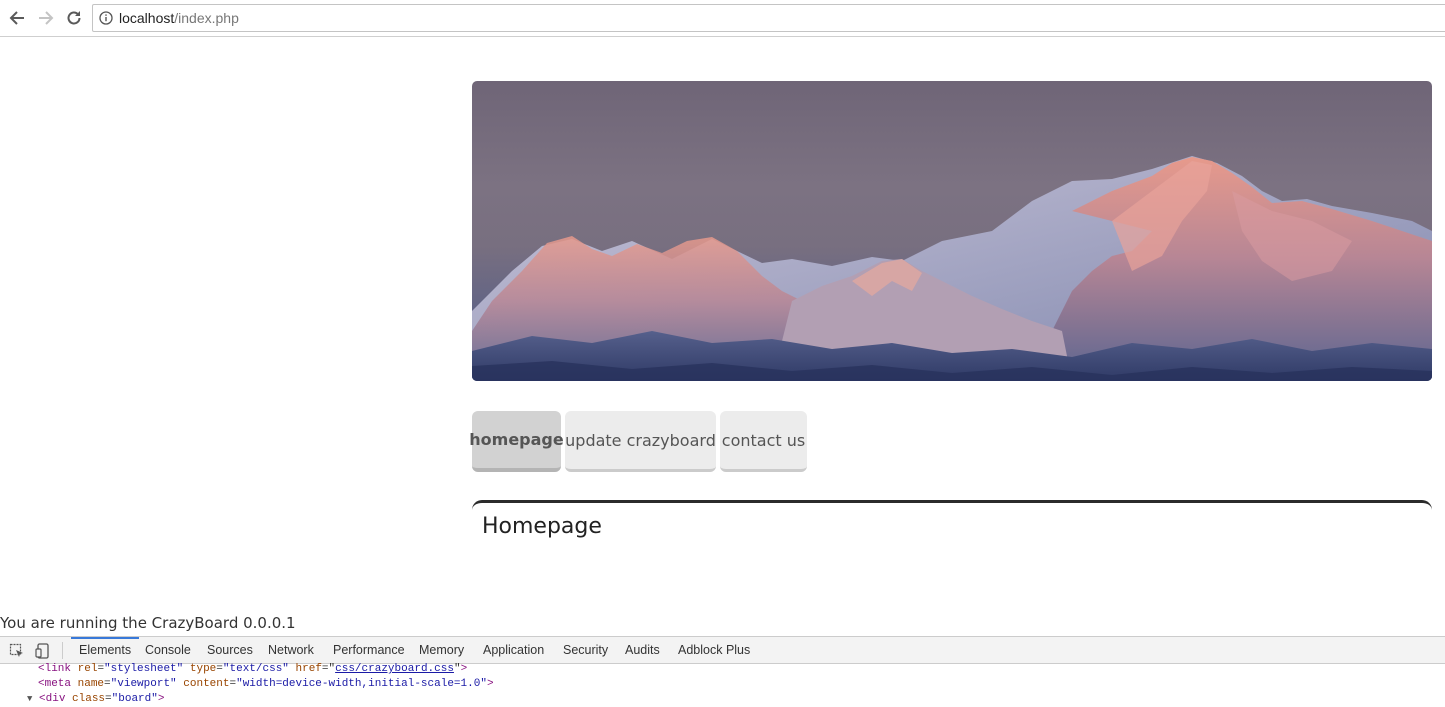 The image size is (1445, 707). Describe the element at coordinates (89, 699) in the screenshot. I see `code-attr: class` at that location.